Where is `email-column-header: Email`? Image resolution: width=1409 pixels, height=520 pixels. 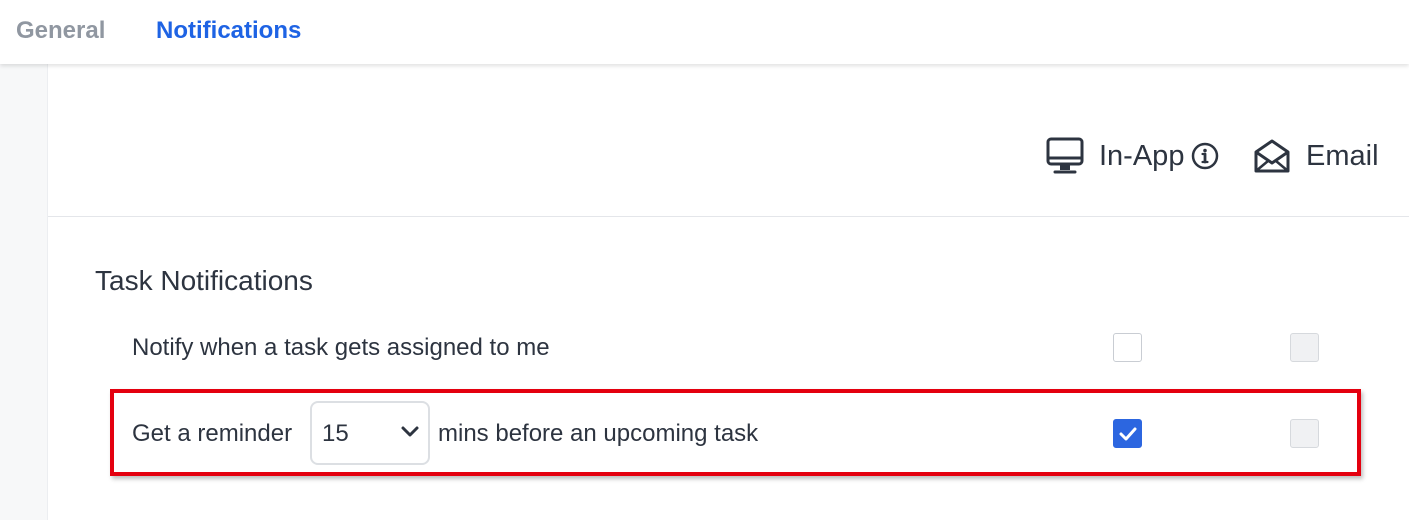 email-column-header: Email is located at coordinates (1315, 156).